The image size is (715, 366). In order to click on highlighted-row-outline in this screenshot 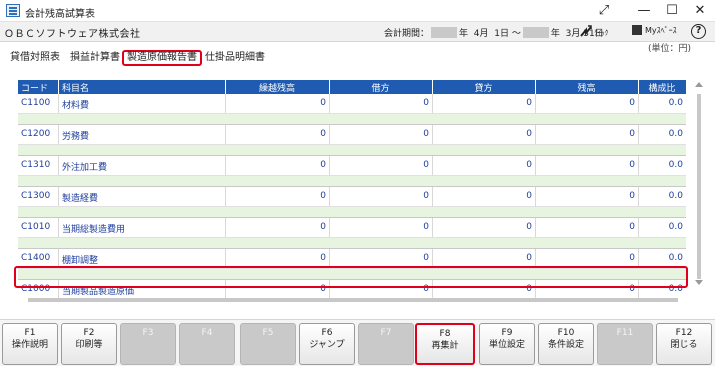, I will do `click(351, 277)`.